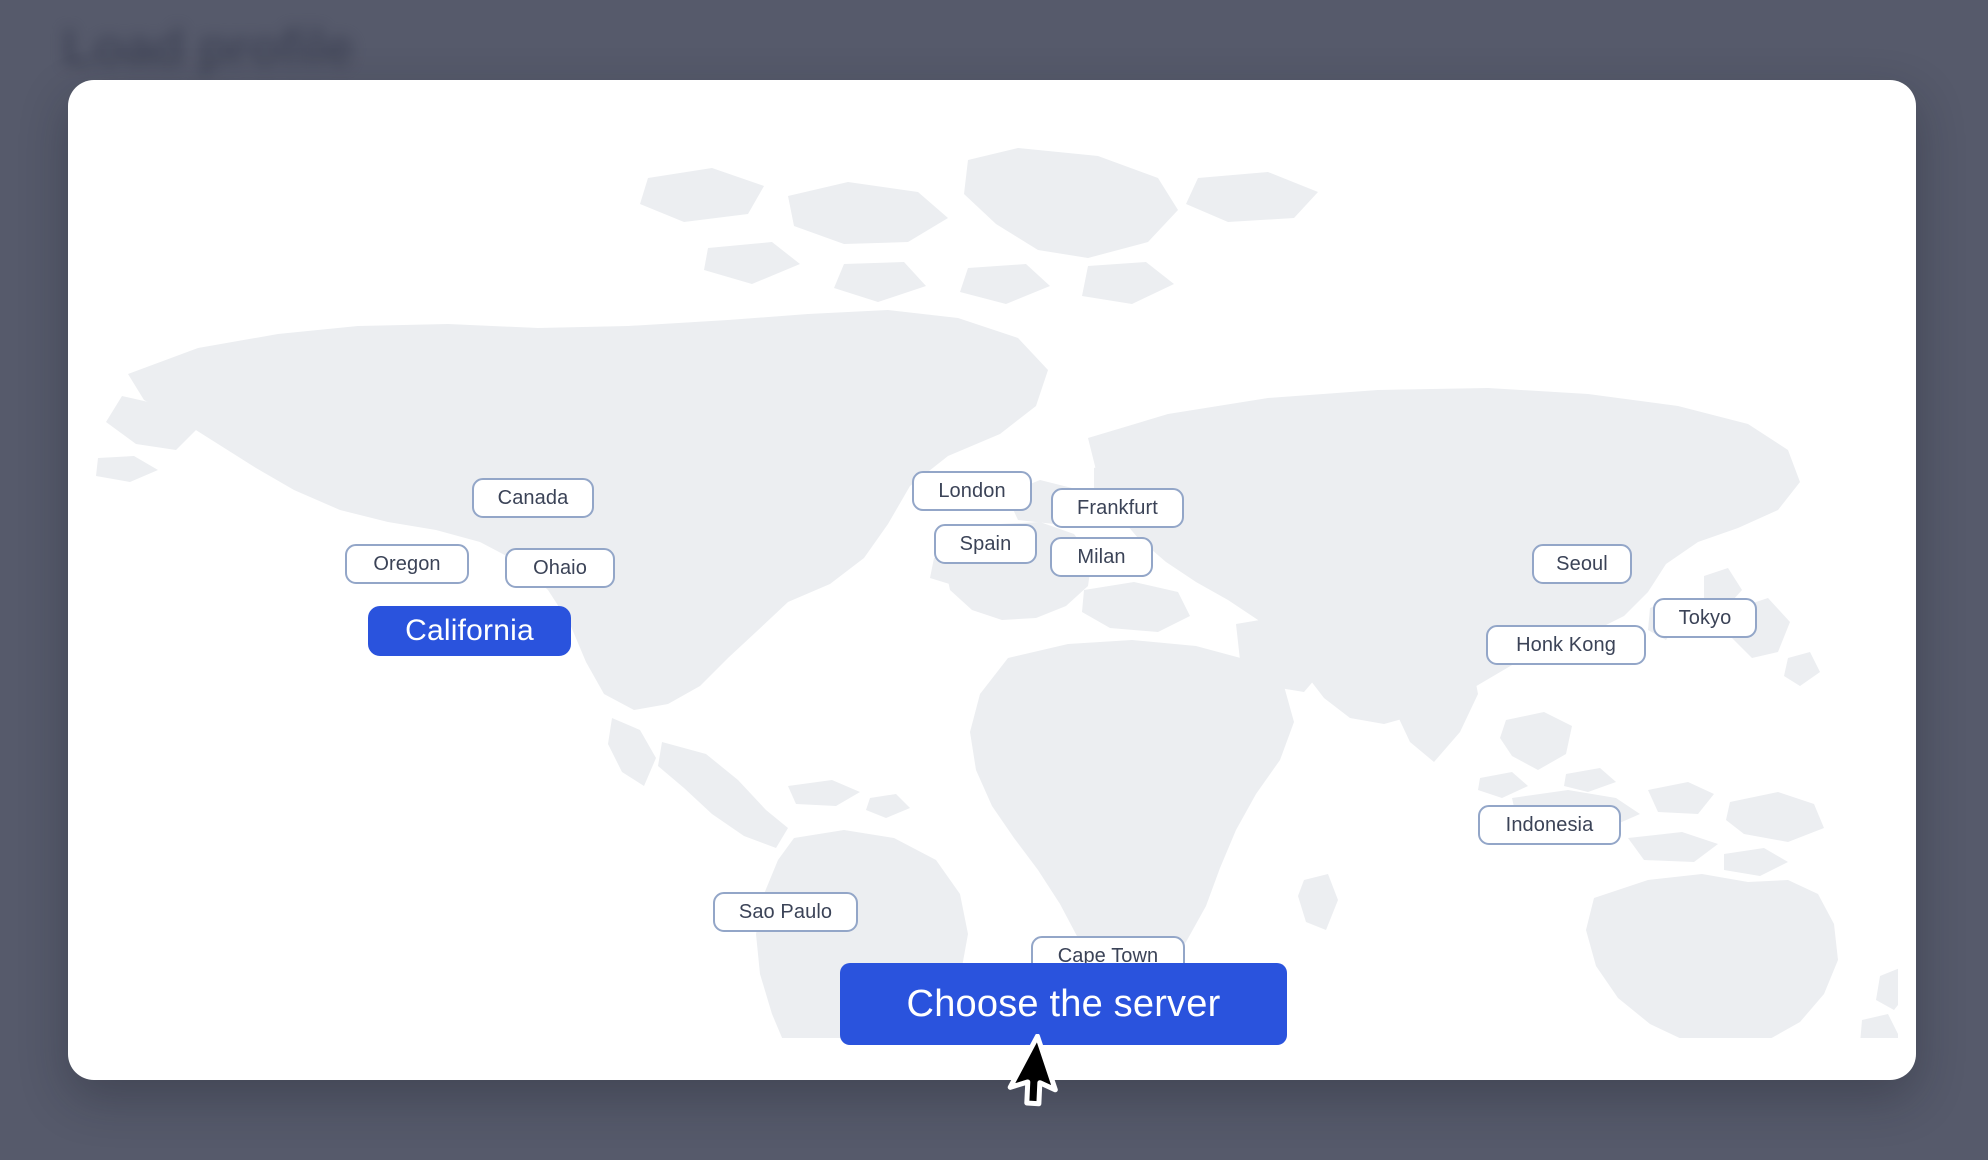 This screenshot has width=1988, height=1160. What do you see at coordinates (985, 544) in the screenshot?
I see `region-chip-spain: Spain` at bounding box center [985, 544].